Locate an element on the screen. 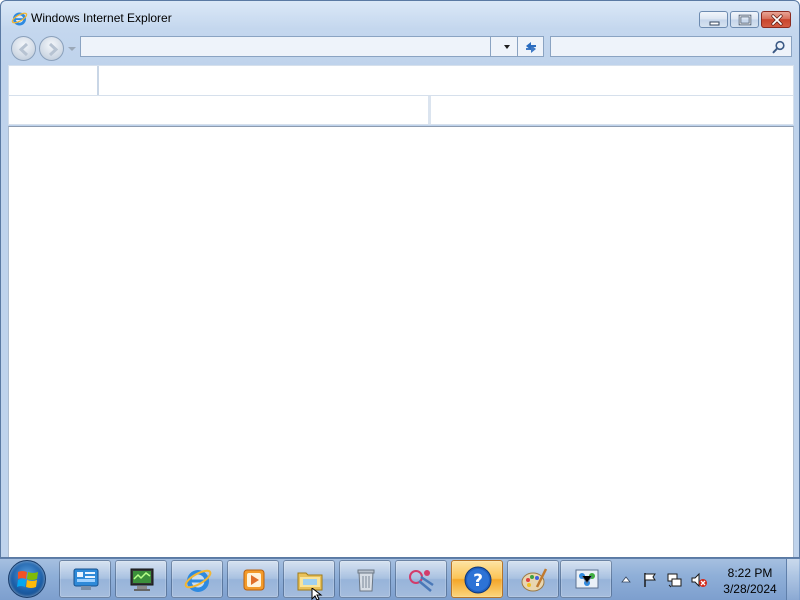 This screenshot has height=600, width=800. media-player-icon is located at coordinates (254, 580).